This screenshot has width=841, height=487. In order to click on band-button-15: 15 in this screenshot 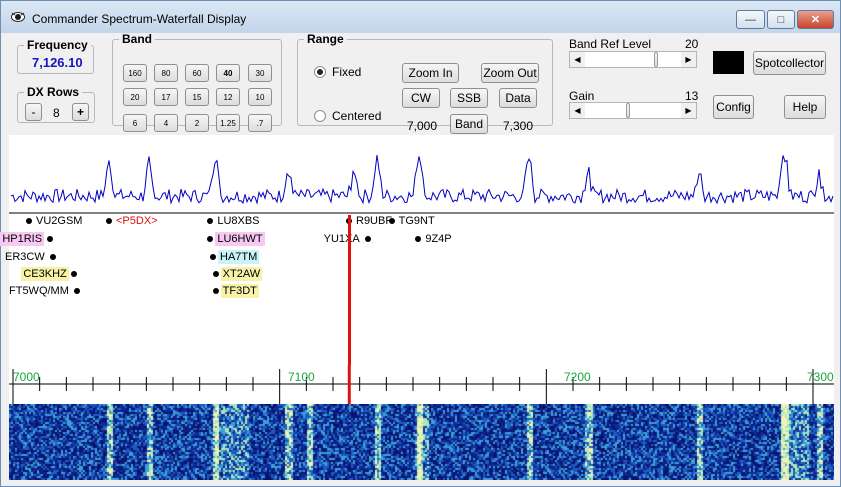, I will do `click(197, 97)`.